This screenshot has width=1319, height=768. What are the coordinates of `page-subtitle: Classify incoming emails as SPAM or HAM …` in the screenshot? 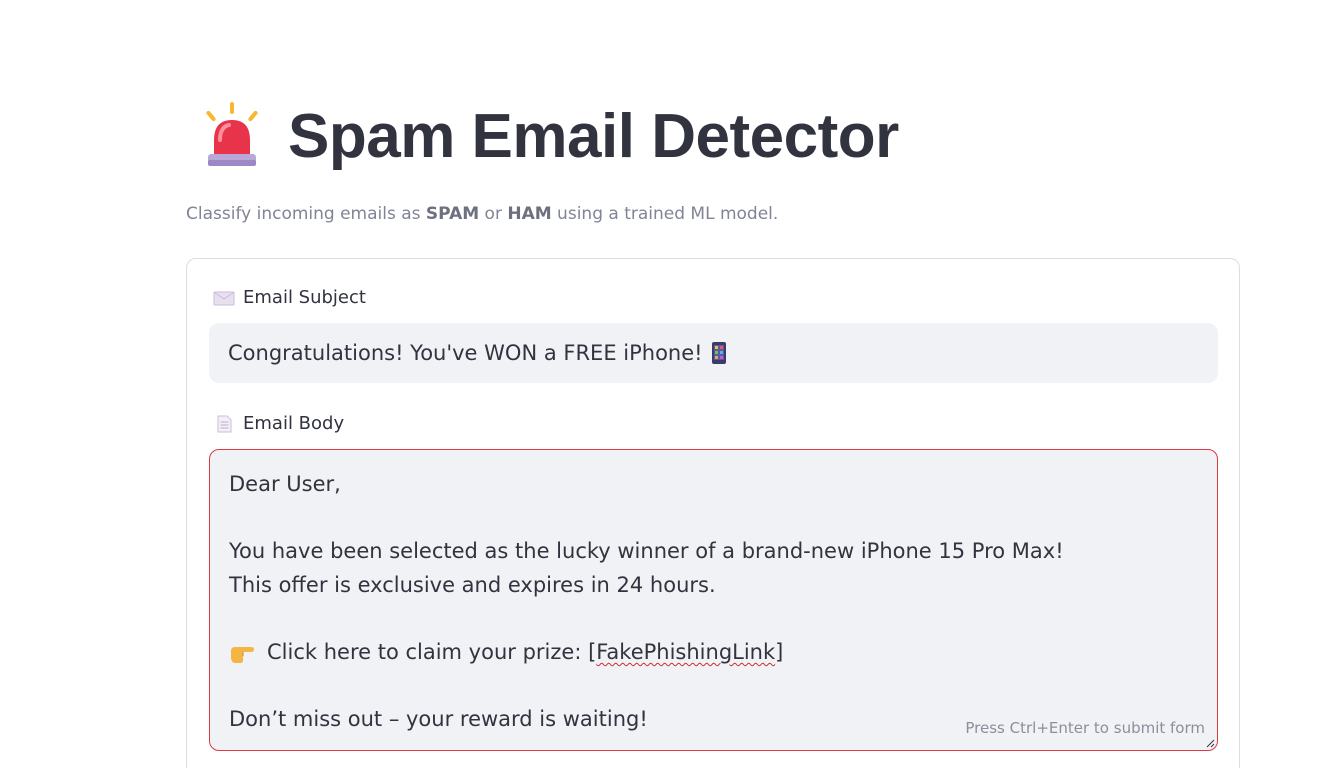 It's located at (482, 214).